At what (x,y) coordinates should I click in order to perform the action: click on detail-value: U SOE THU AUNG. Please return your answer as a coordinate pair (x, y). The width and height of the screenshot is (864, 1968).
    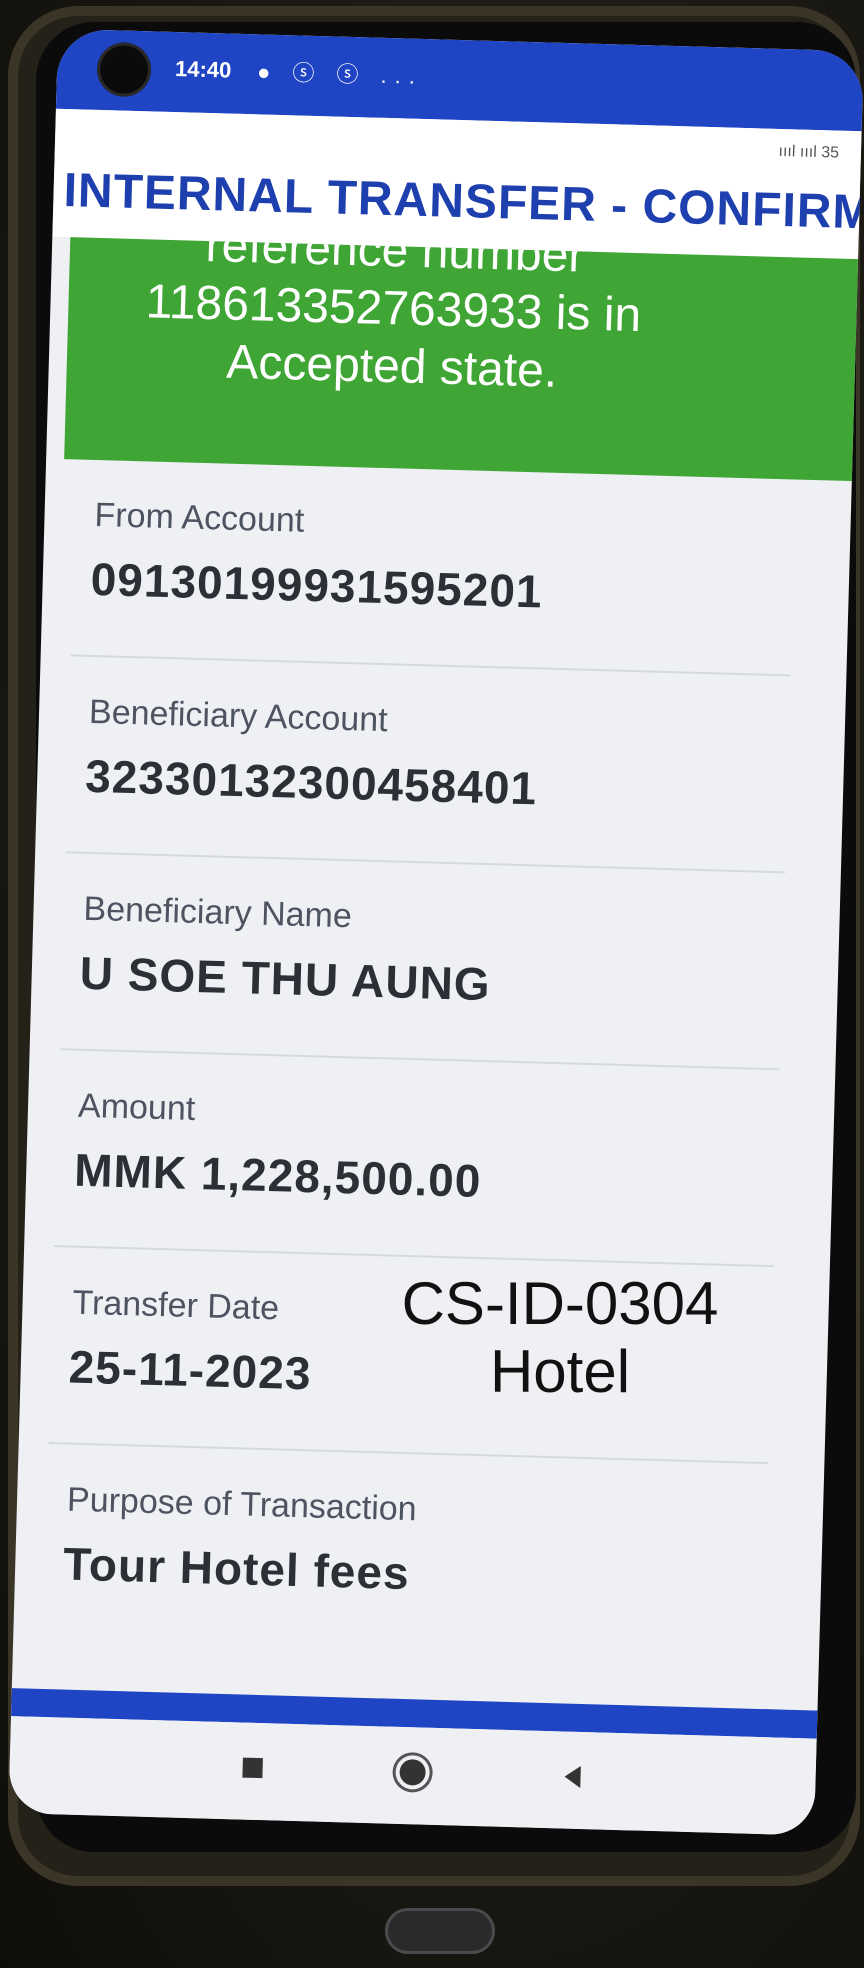
    Looking at the image, I should click on (285, 978).